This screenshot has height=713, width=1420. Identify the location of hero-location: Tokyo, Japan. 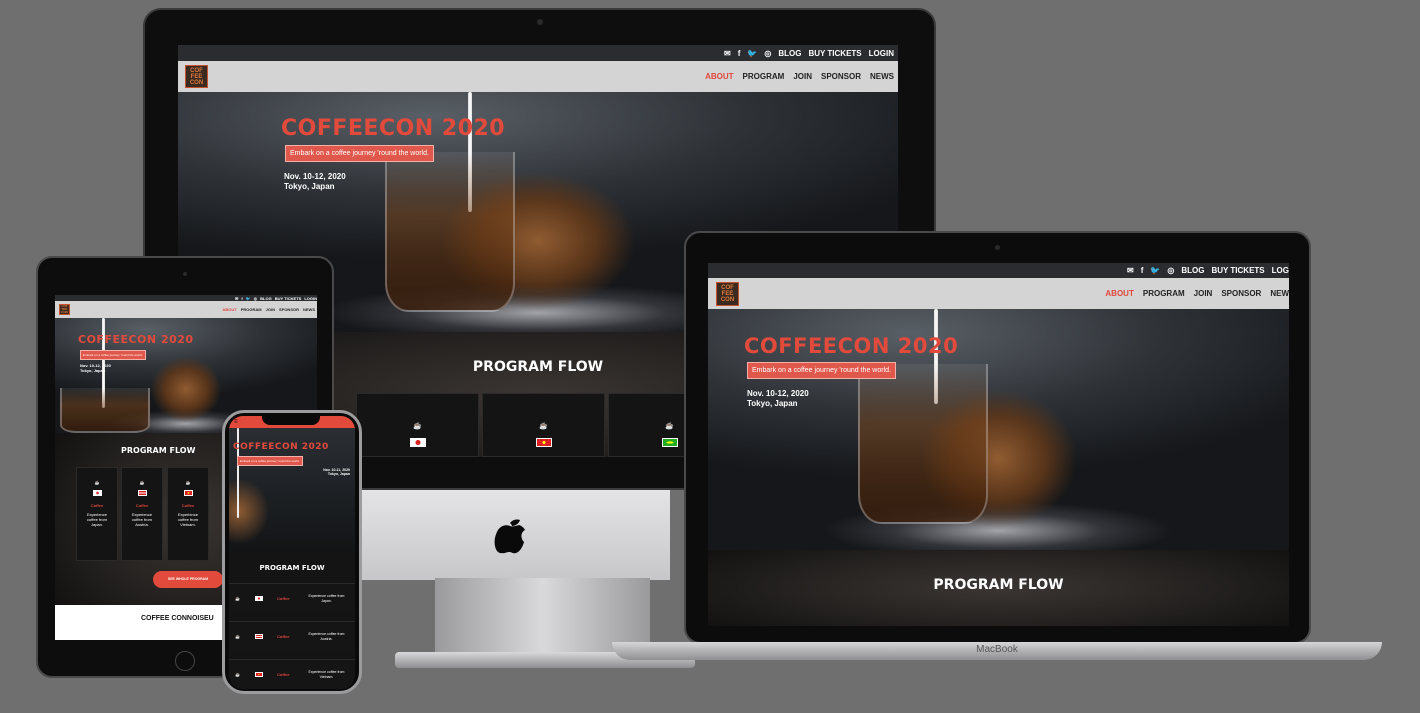
(93, 370).